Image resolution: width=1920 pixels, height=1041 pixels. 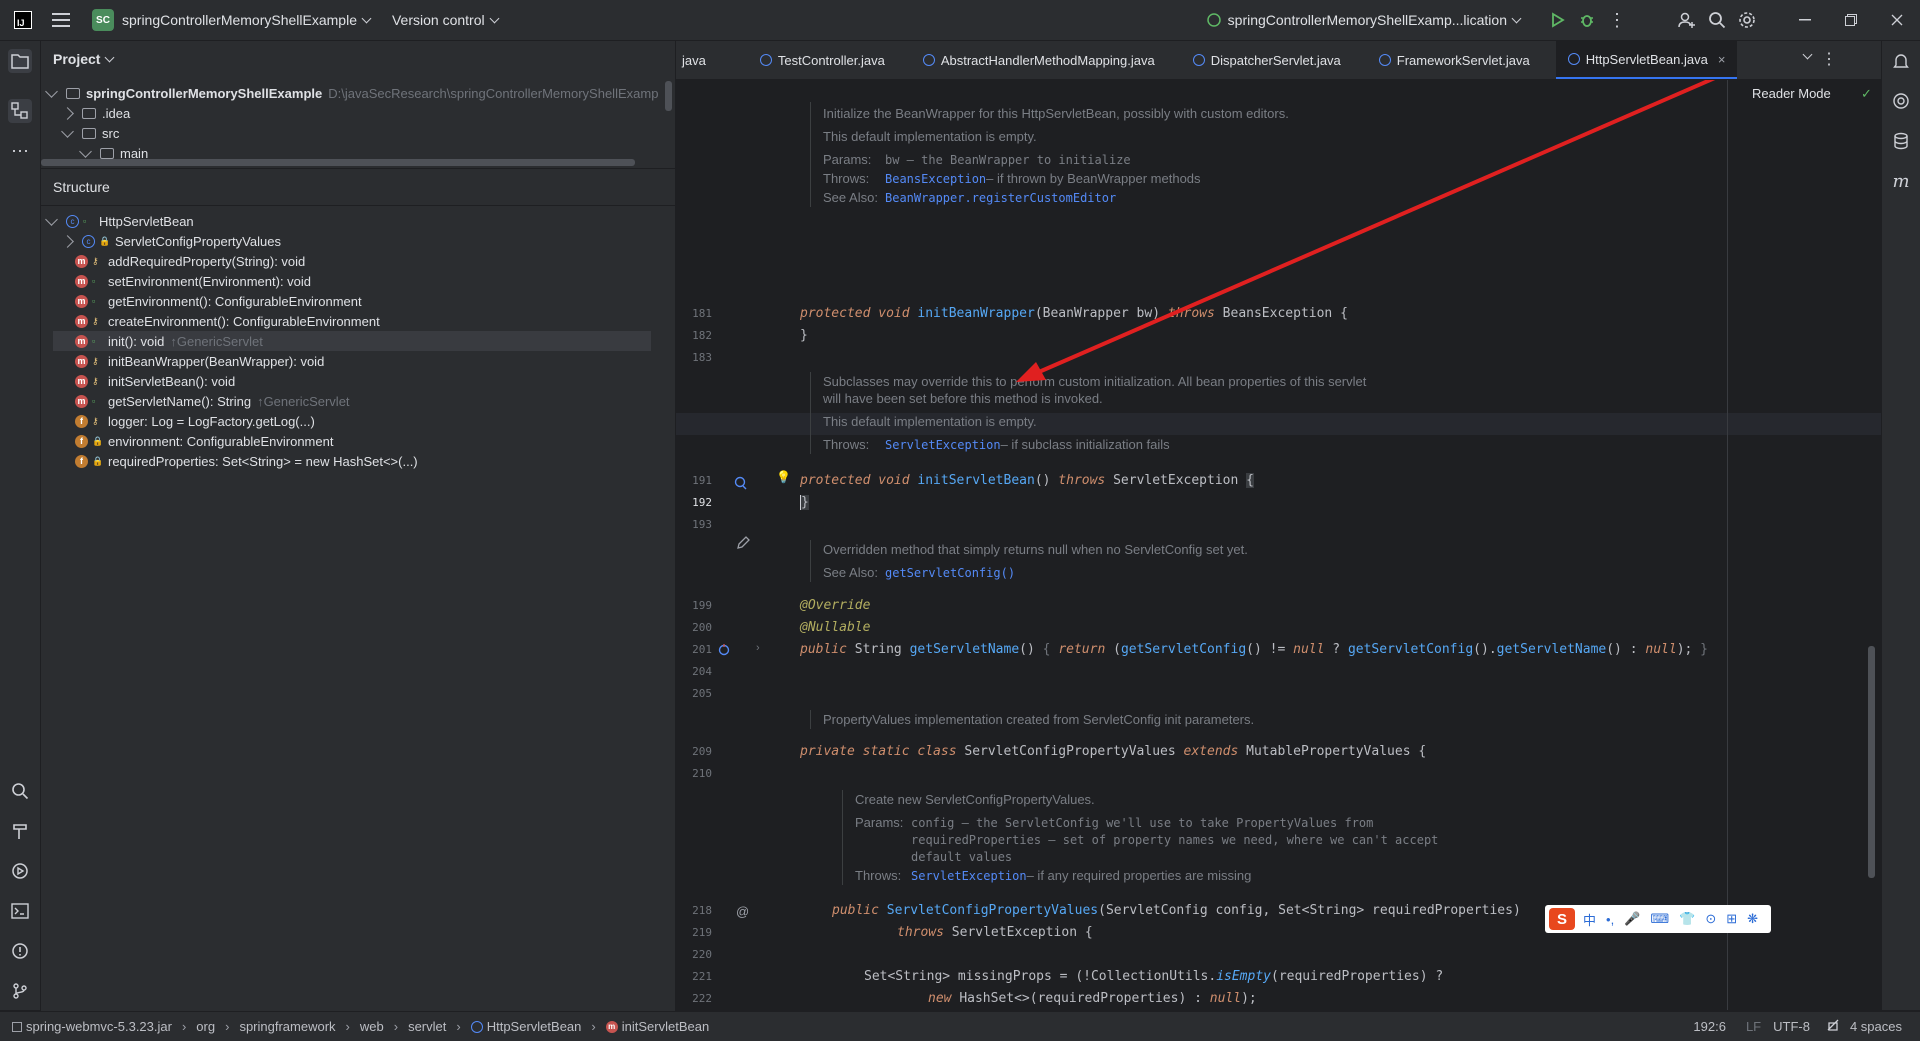 I want to click on breadcrumb-item: servlet, so click(x=427, y=1026).